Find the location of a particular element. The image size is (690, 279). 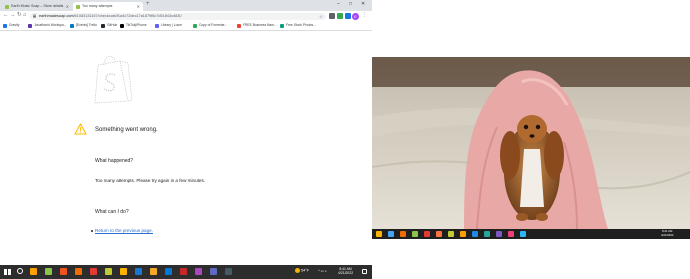

shopify-bag-logo is located at coordinates (113, 79).